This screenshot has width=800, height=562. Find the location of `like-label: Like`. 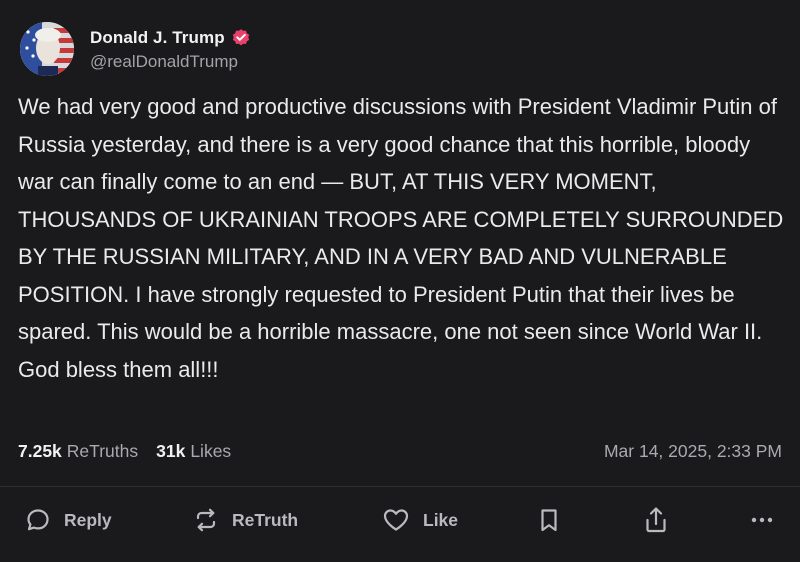

like-label: Like is located at coordinates (441, 519).